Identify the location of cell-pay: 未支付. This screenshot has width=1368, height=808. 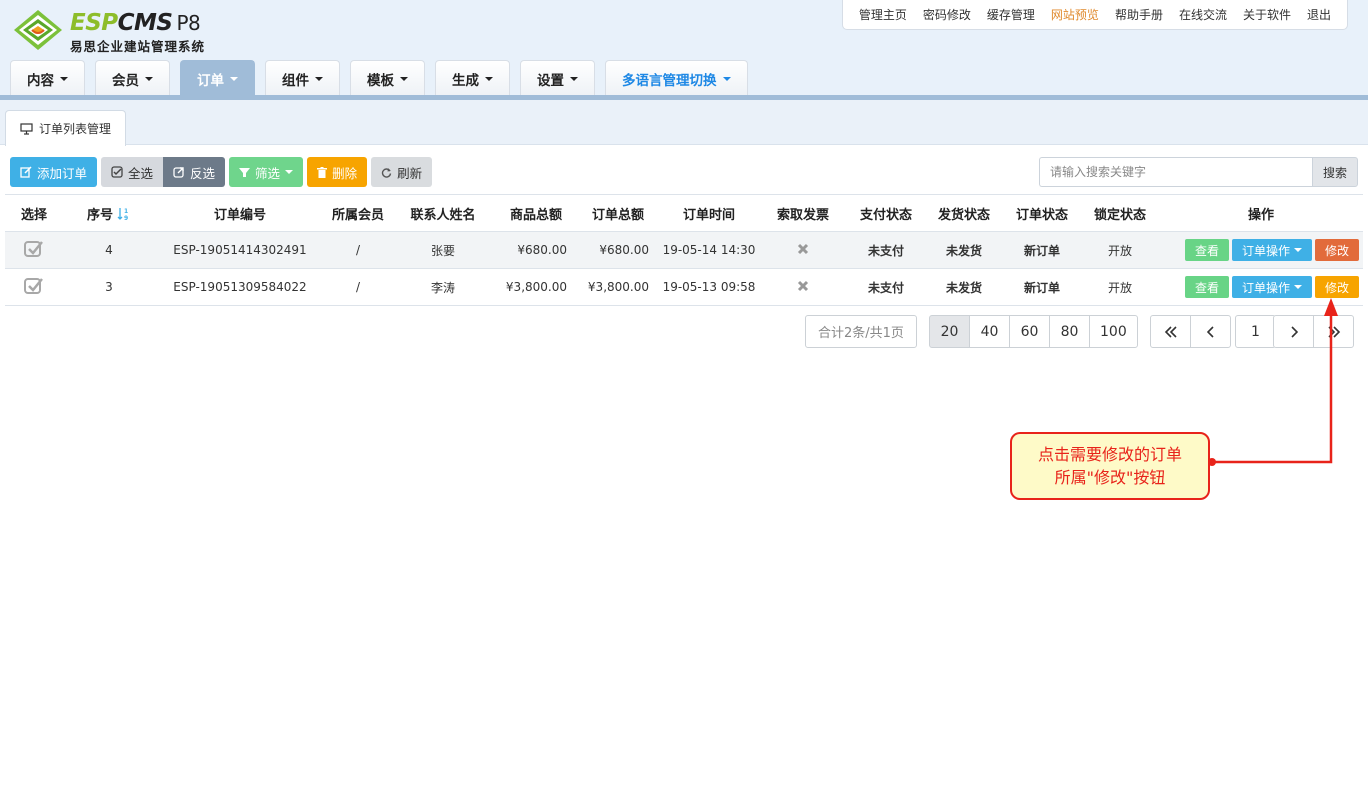
(886, 287).